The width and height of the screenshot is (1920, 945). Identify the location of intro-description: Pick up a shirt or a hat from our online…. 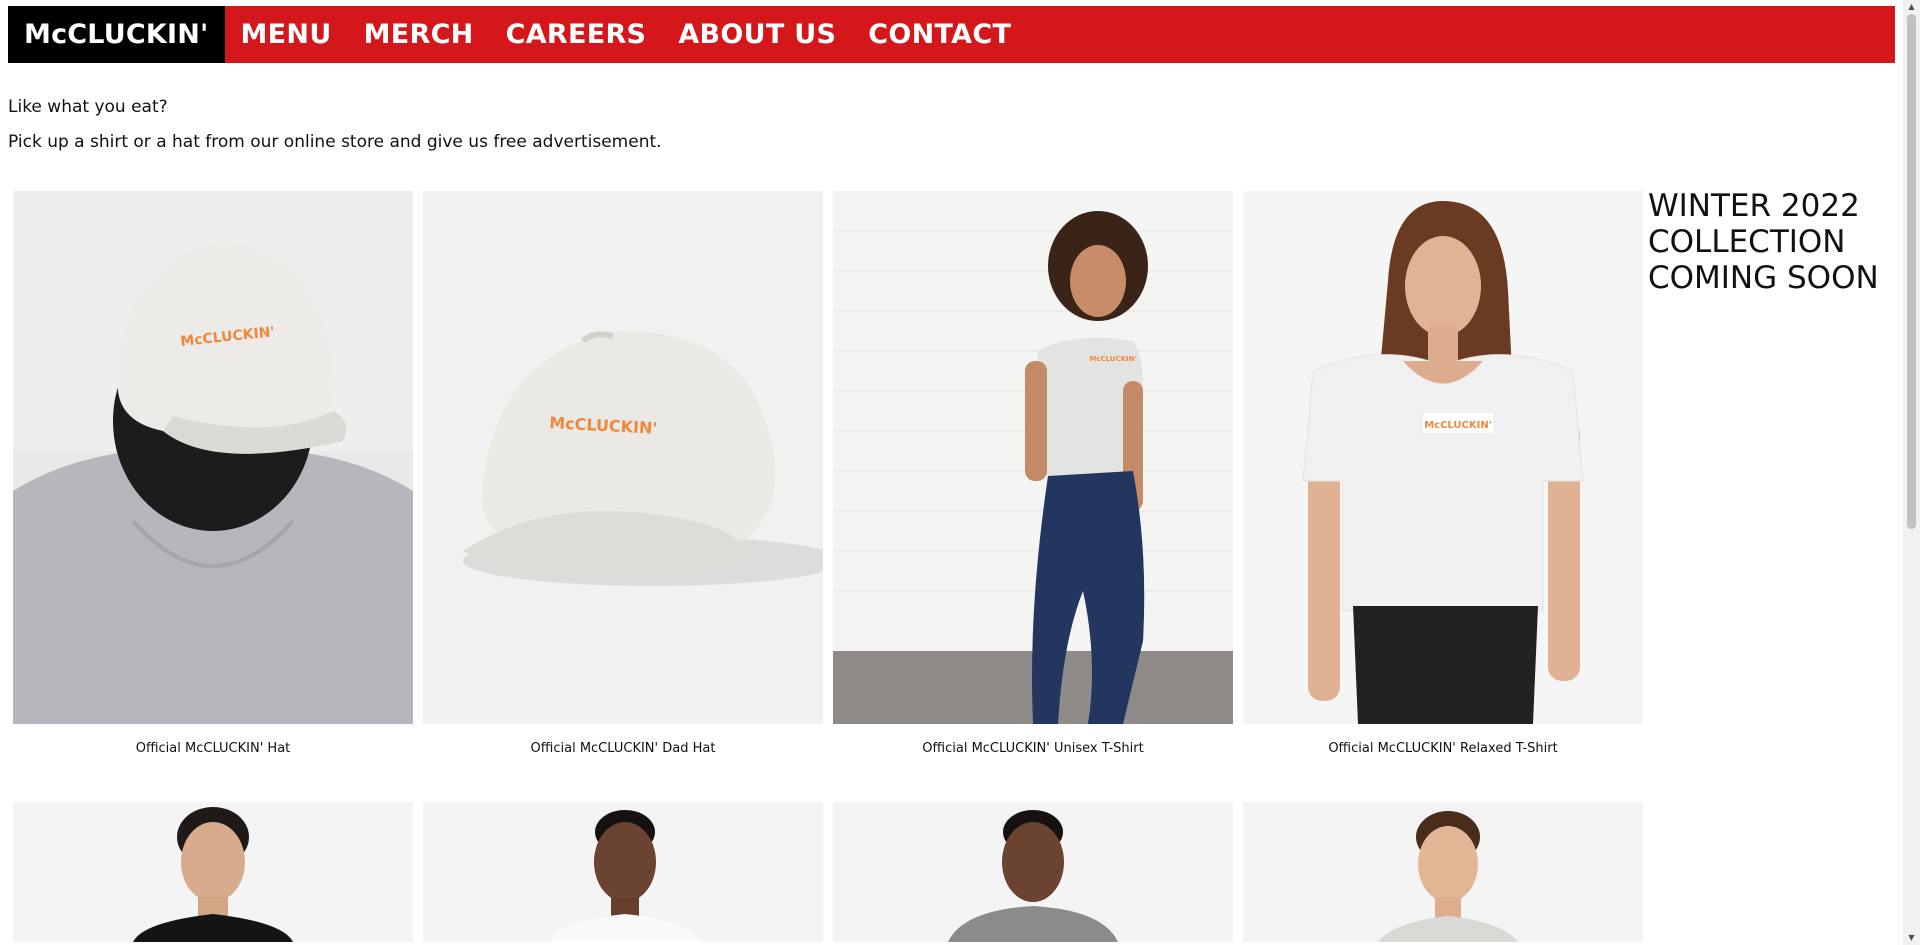
(335, 142).